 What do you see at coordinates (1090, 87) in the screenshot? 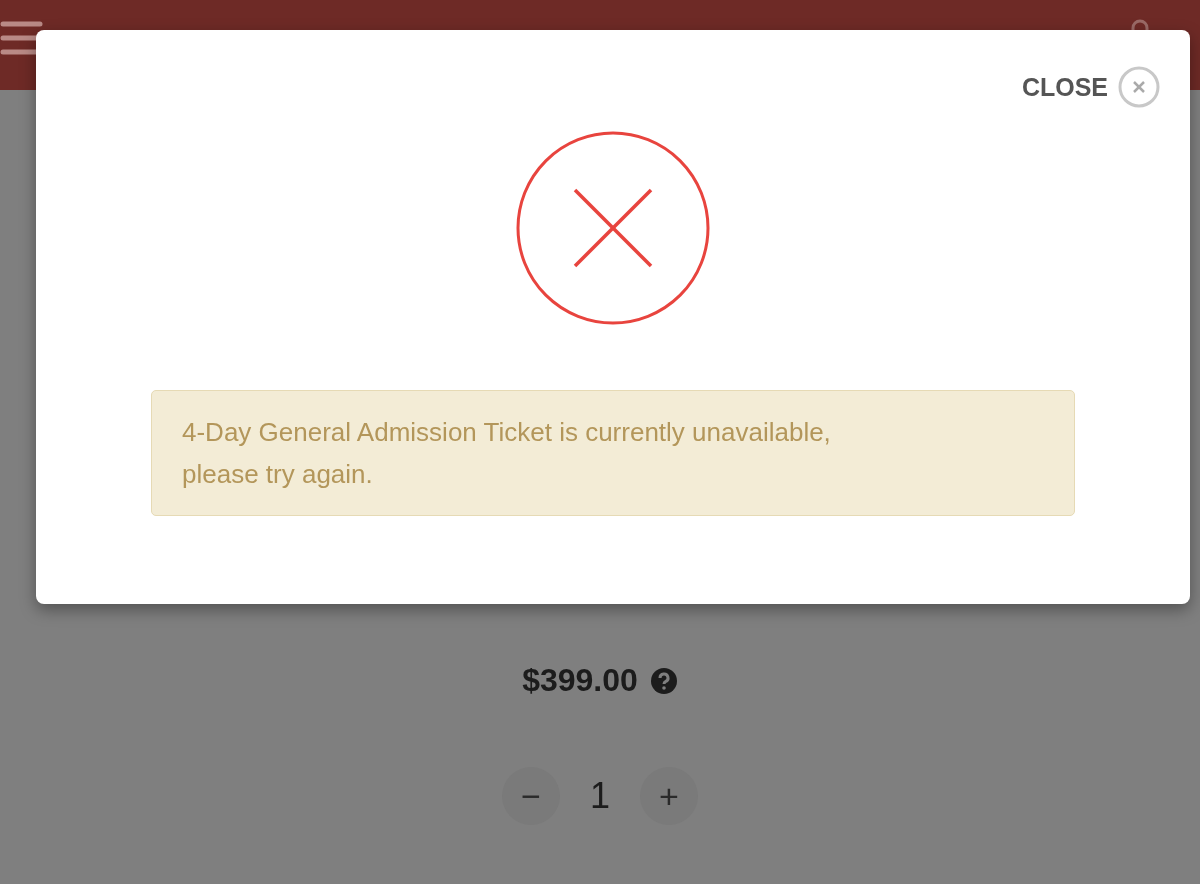
I see `close-button: CLOSE` at bounding box center [1090, 87].